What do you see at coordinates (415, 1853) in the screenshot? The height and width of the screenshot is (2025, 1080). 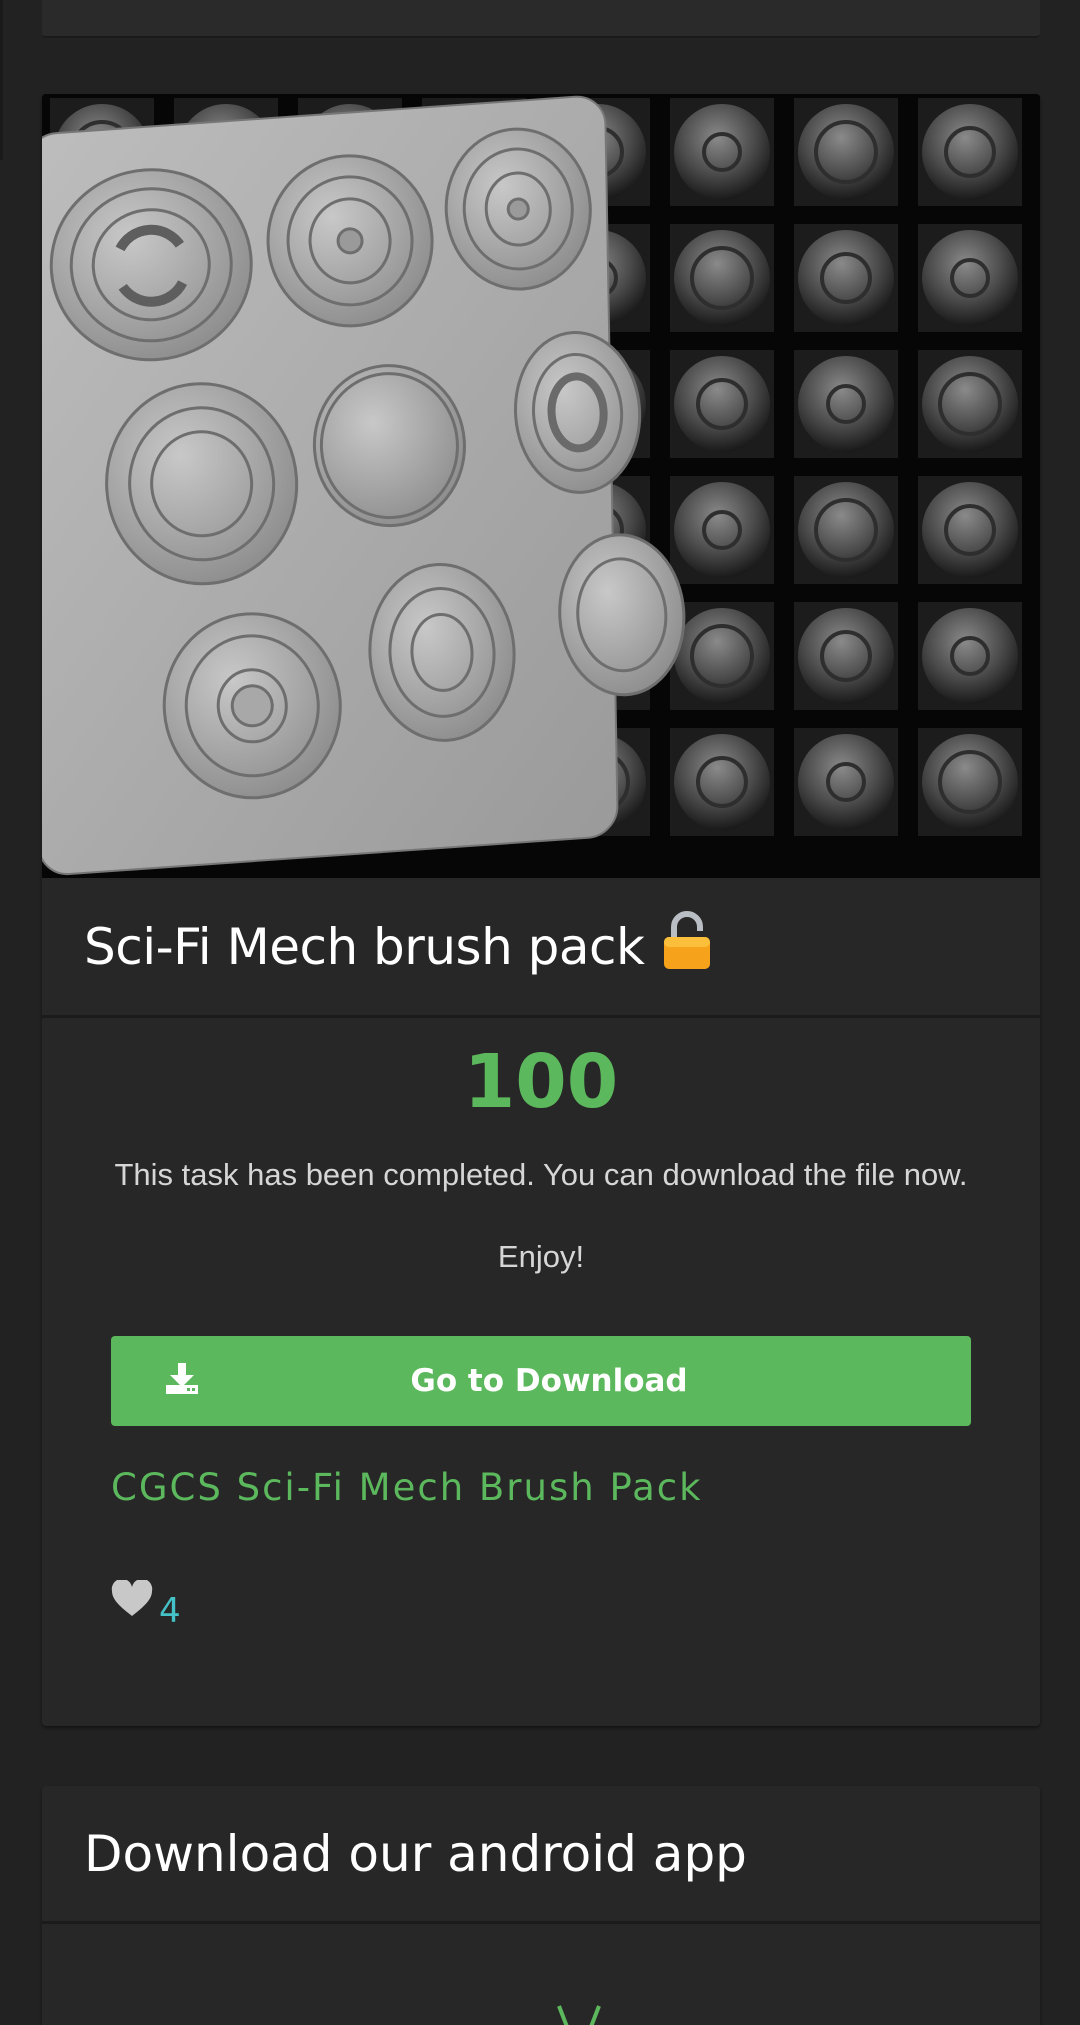 I see `android-app-title: Download our android app` at bounding box center [415, 1853].